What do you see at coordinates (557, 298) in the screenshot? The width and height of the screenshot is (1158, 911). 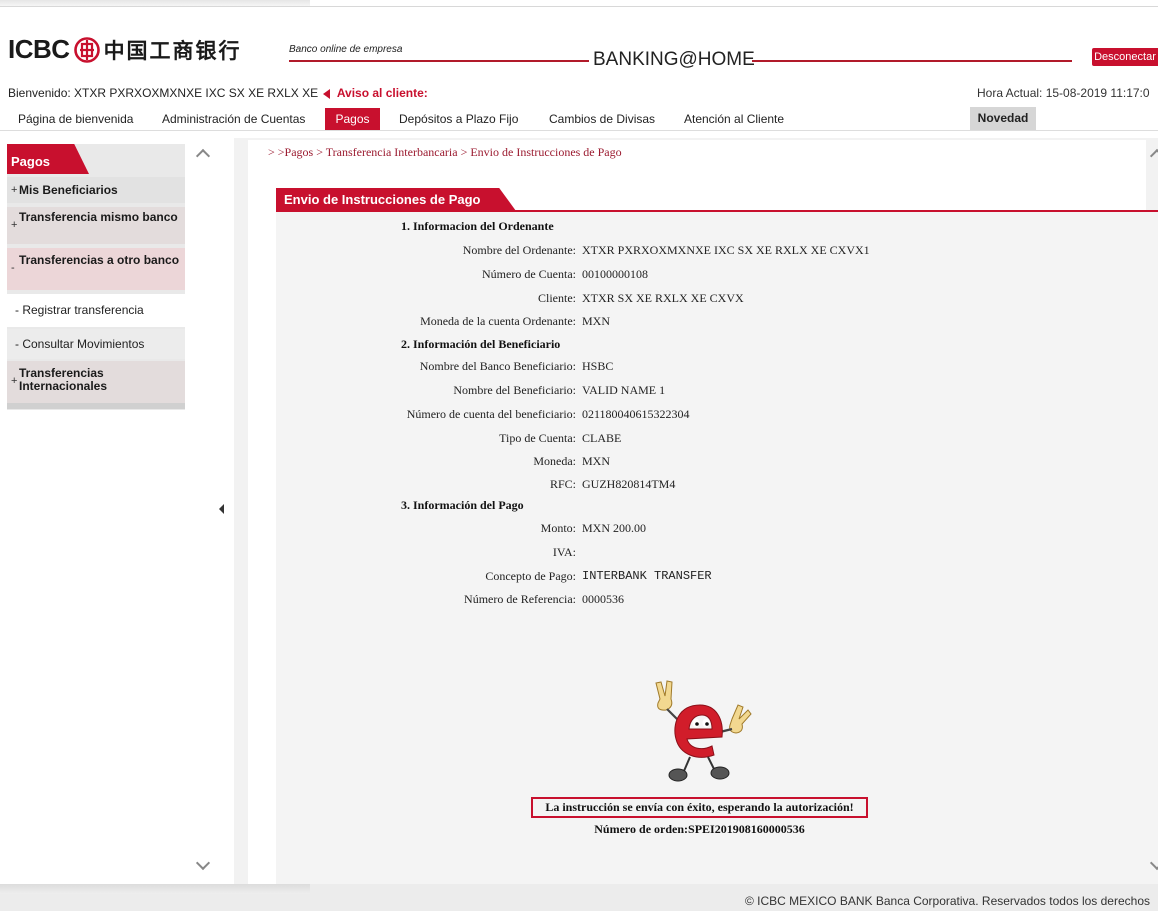 I see `label-cliente: Cliente:` at bounding box center [557, 298].